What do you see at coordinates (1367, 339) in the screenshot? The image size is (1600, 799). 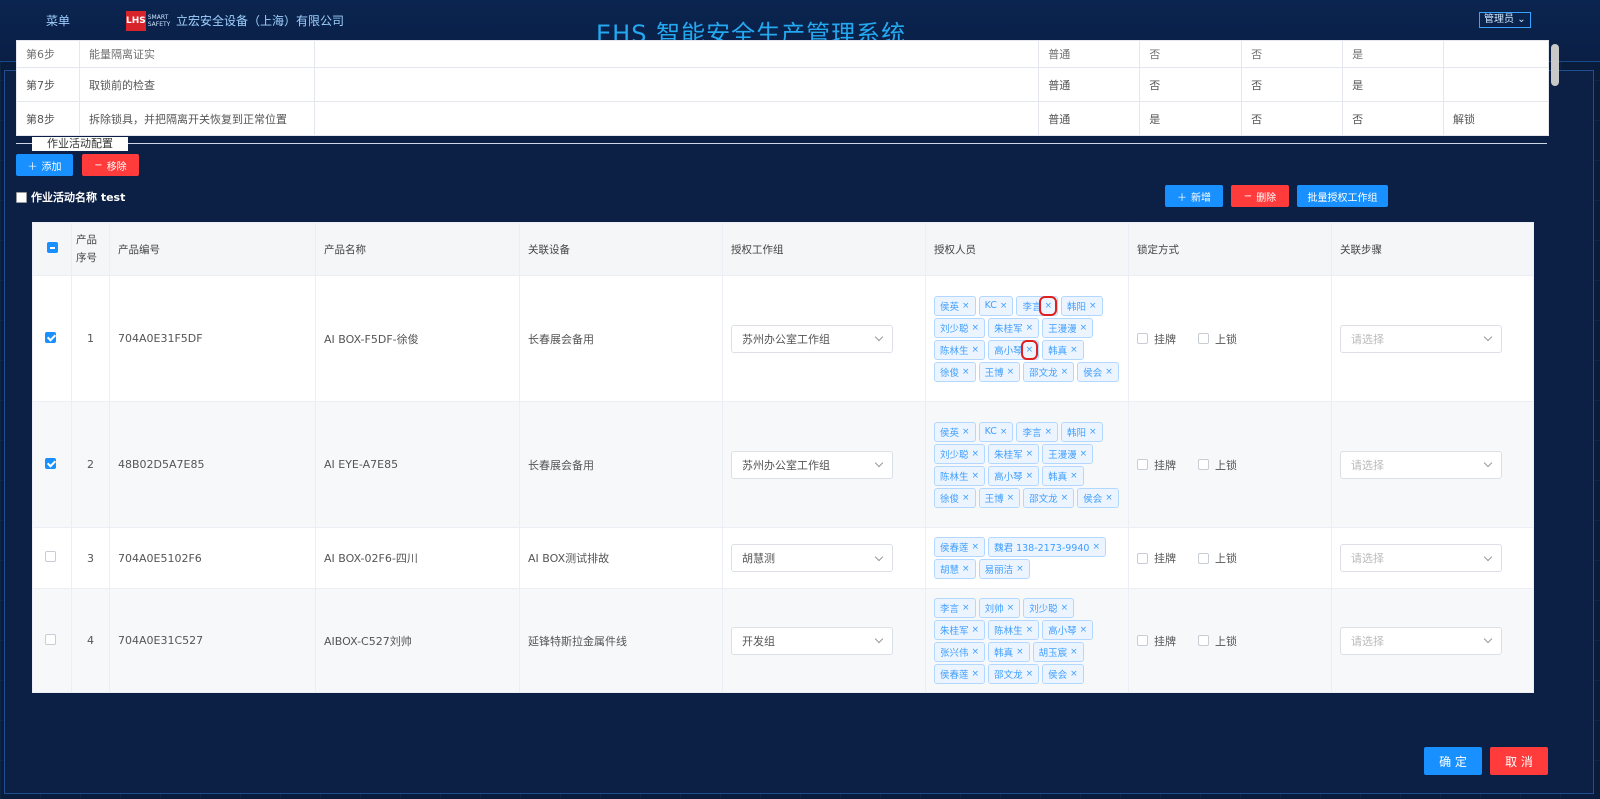 I see `step-select-placeholder: 请选择` at bounding box center [1367, 339].